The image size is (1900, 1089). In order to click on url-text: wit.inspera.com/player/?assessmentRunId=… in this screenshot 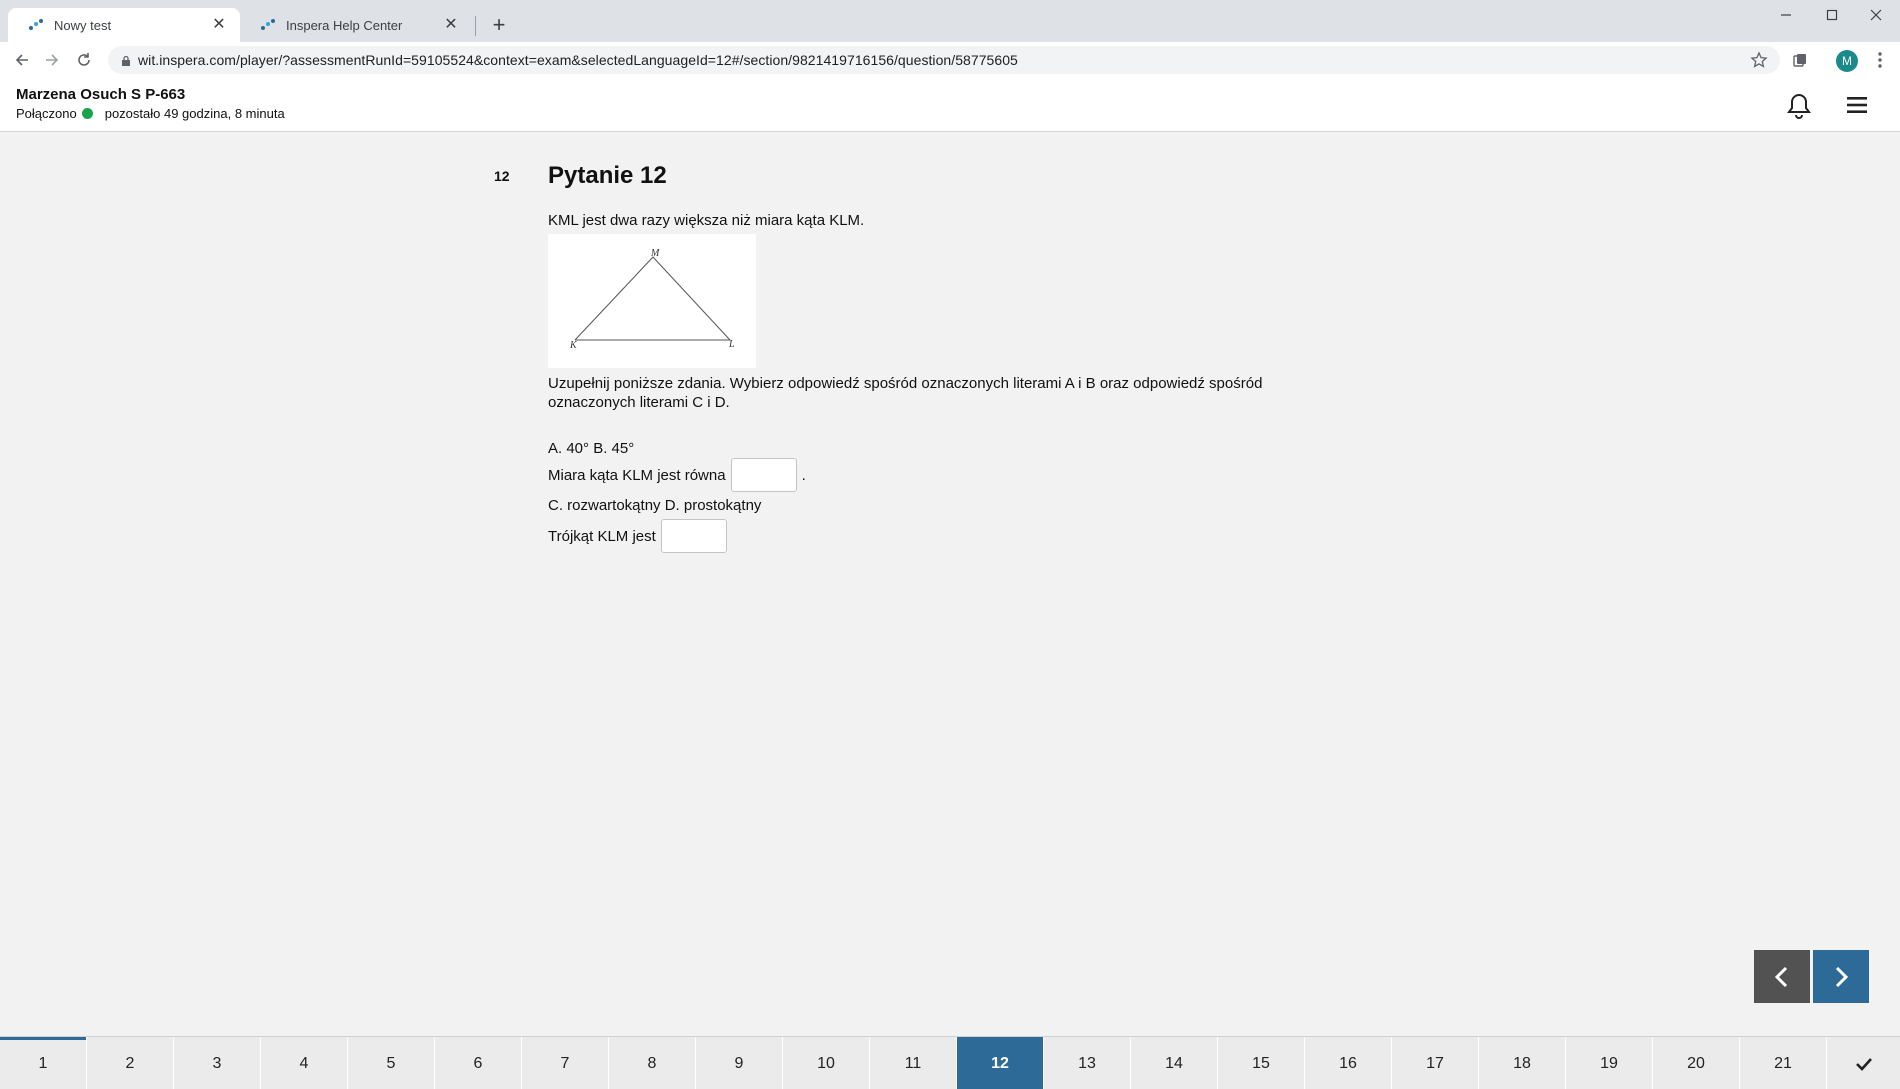, I will do `click(578, 60)`.